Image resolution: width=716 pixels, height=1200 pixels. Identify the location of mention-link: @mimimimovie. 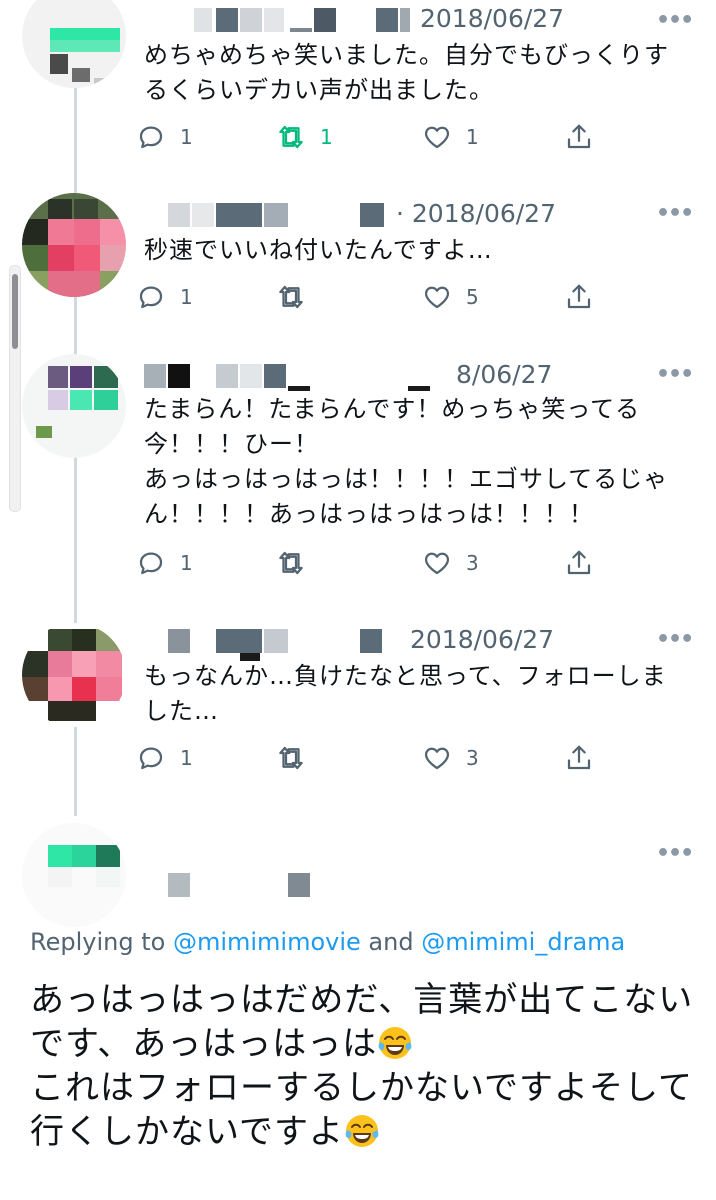
(267, 942).